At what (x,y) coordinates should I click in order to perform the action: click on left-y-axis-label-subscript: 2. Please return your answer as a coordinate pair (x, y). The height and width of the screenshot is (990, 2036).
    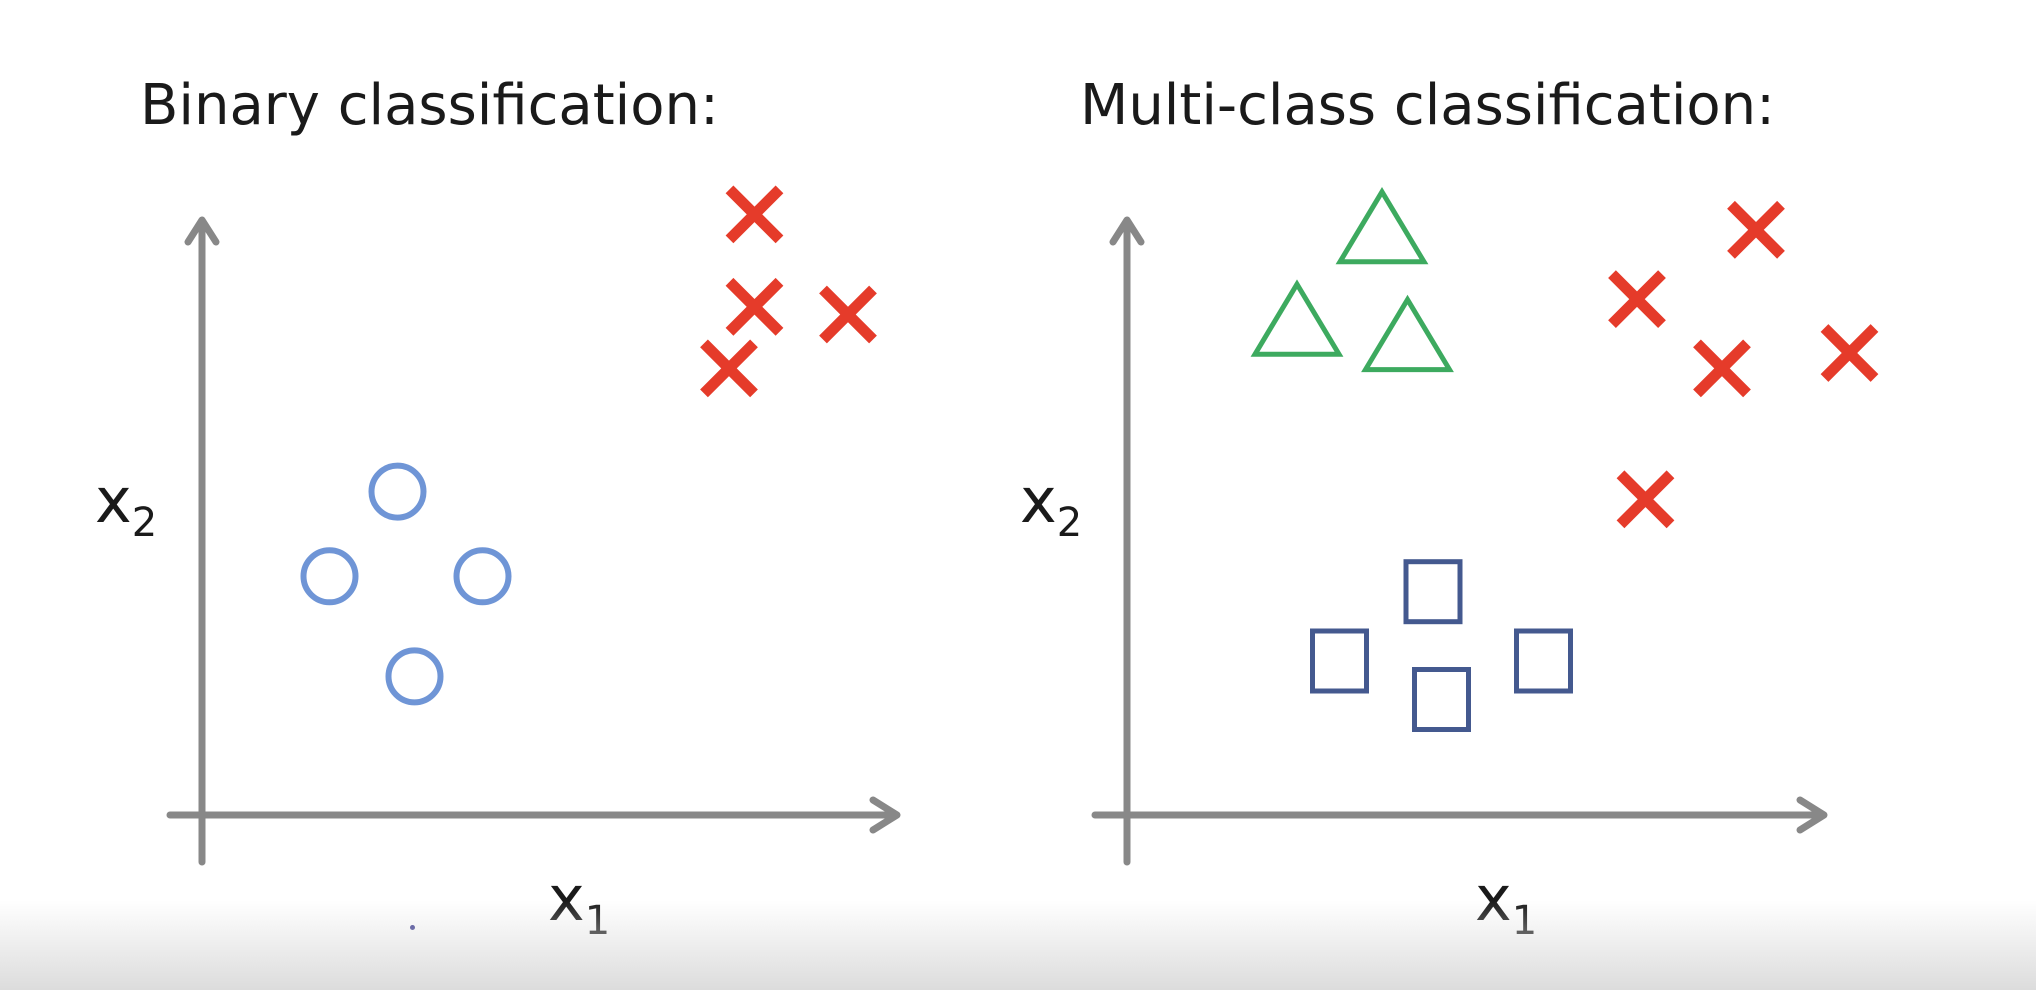
    Looking at the image, I should click on (144, 523).